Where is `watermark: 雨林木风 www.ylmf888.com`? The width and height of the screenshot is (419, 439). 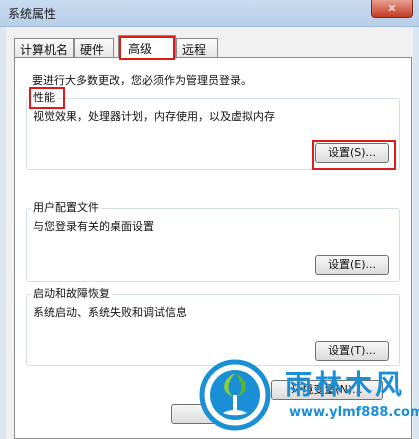 watermark: 雨林木风 www.ylmf888.com is located at coordinates (307, 395).